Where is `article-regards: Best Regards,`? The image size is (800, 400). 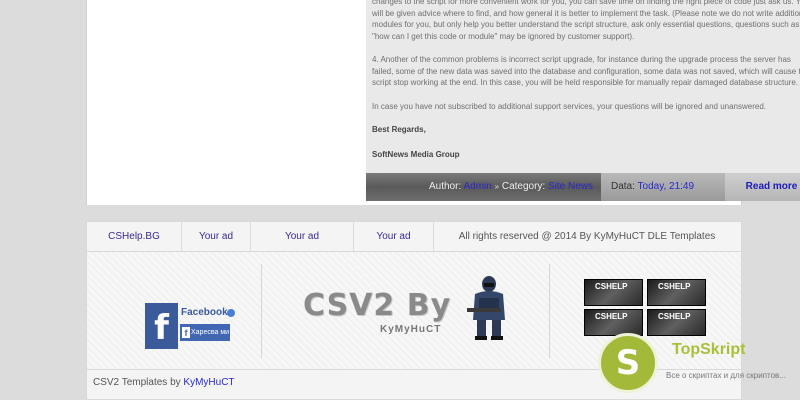
article-regards: Best Regards, is located at coordinates (399, 129).